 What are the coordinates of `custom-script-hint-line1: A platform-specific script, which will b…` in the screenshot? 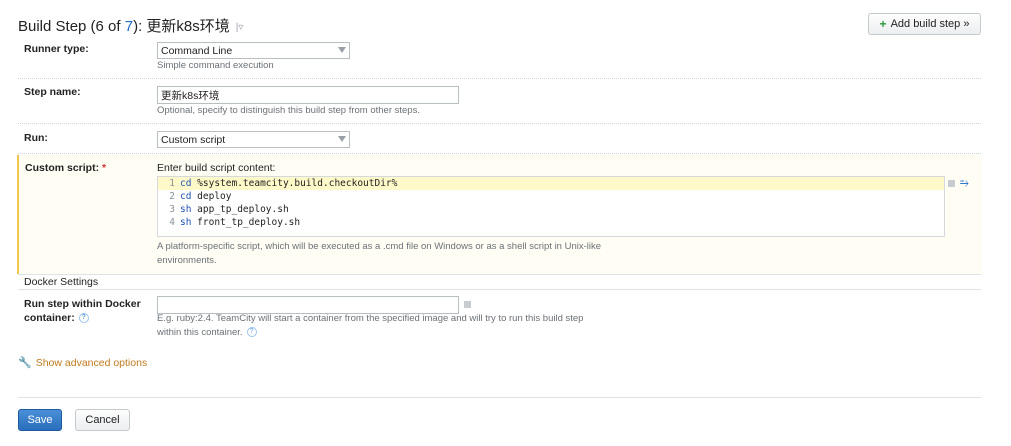 It's located at (379, 246).